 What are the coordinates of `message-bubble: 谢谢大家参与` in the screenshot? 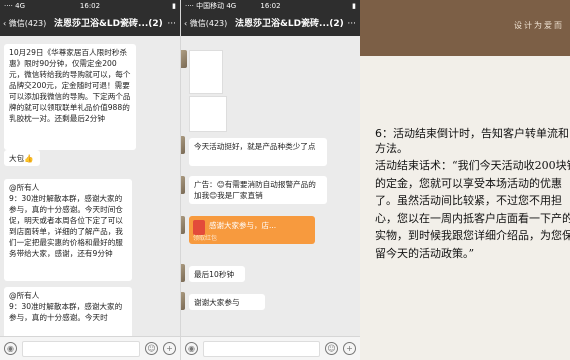 It's located at (227, 302).